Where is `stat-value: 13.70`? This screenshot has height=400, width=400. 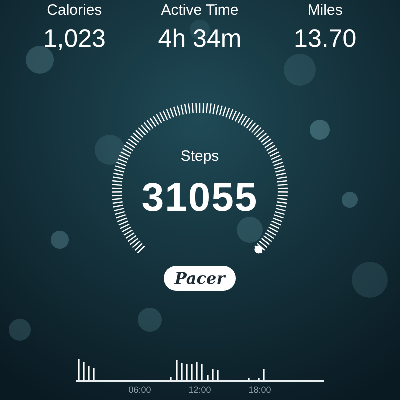
stat-value: 13.70 is located at coordinates (325, 39).